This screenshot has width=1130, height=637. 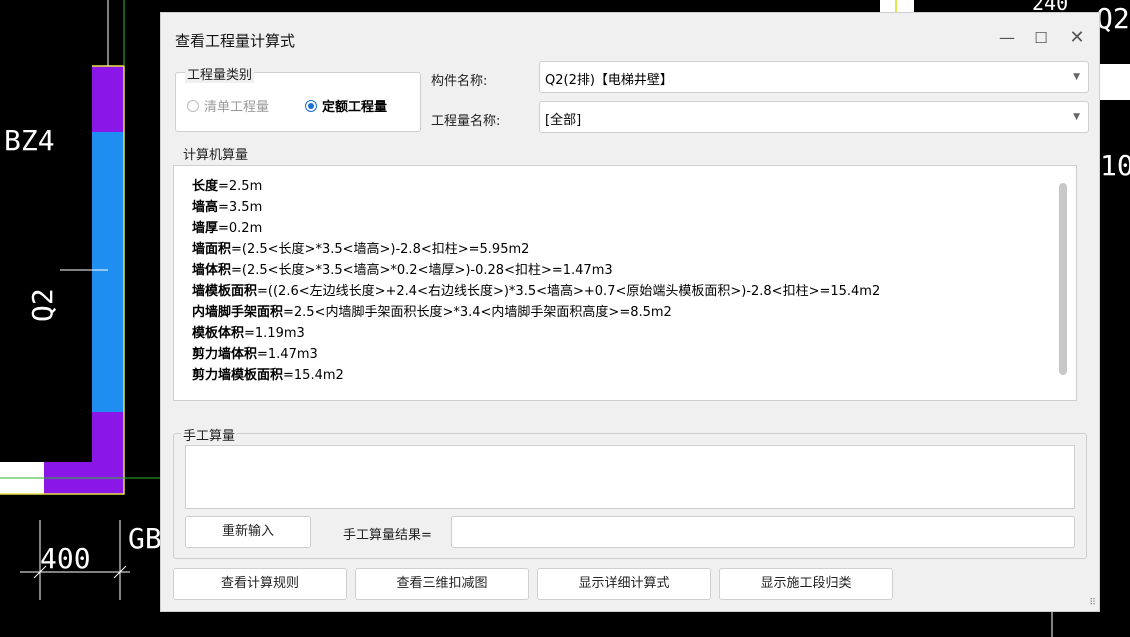 I want to click on cad-label-400: 400, so click(x=65, y=558).